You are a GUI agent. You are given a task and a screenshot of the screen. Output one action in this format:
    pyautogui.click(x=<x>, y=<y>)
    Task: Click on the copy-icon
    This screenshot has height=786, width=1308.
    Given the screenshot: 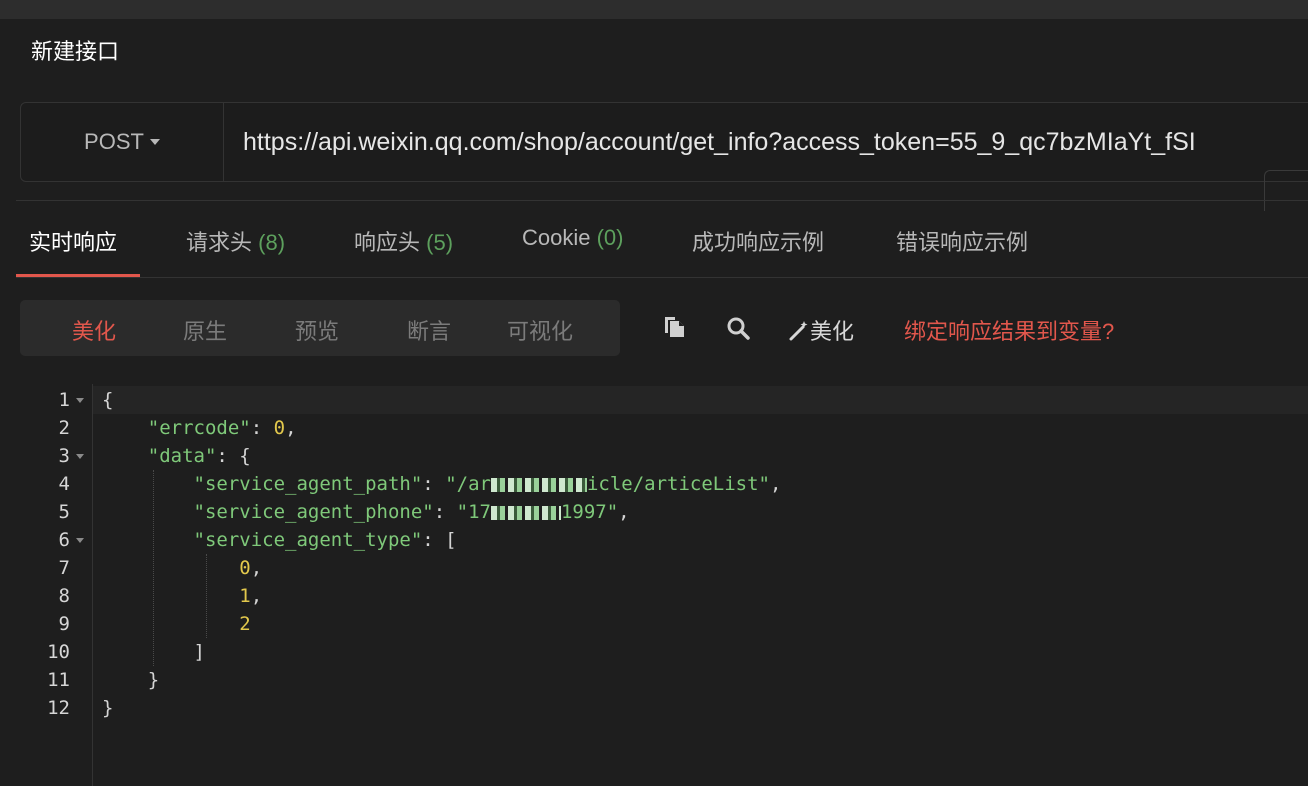 What is the action you would take?
    pyautogui.click(x=675, y=329)
    